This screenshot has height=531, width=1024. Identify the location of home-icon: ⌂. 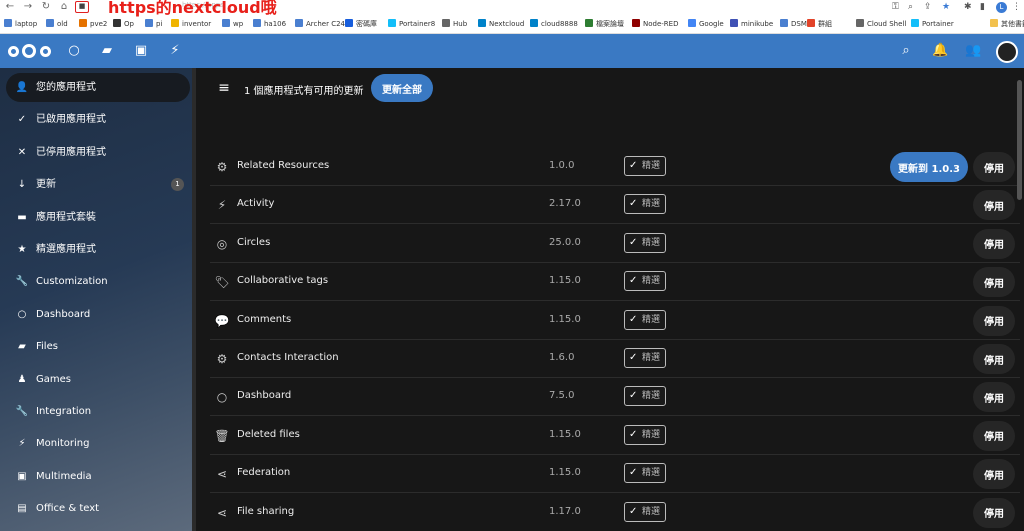
(64, 7).